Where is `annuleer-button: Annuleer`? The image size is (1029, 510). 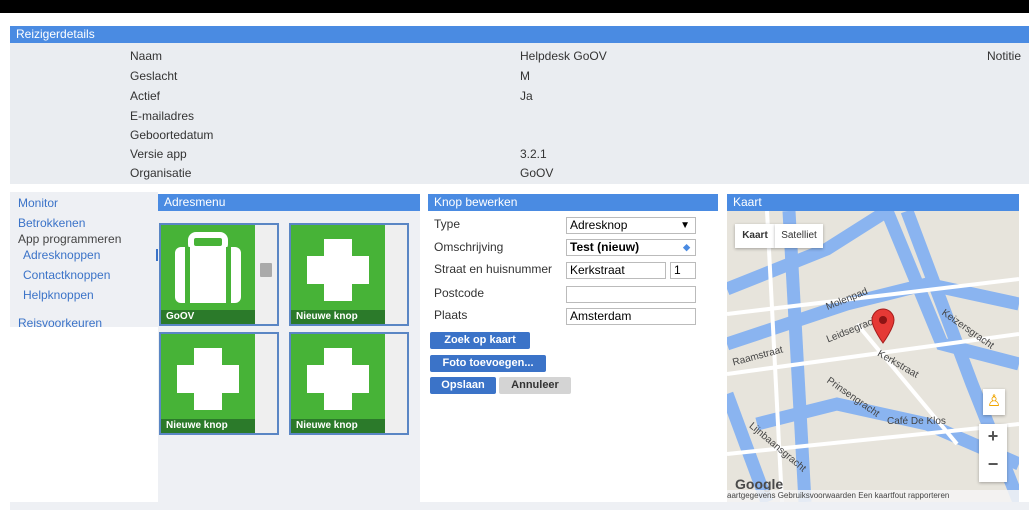
annuleer-button: Annuleer is located at coordinates (535, 385).